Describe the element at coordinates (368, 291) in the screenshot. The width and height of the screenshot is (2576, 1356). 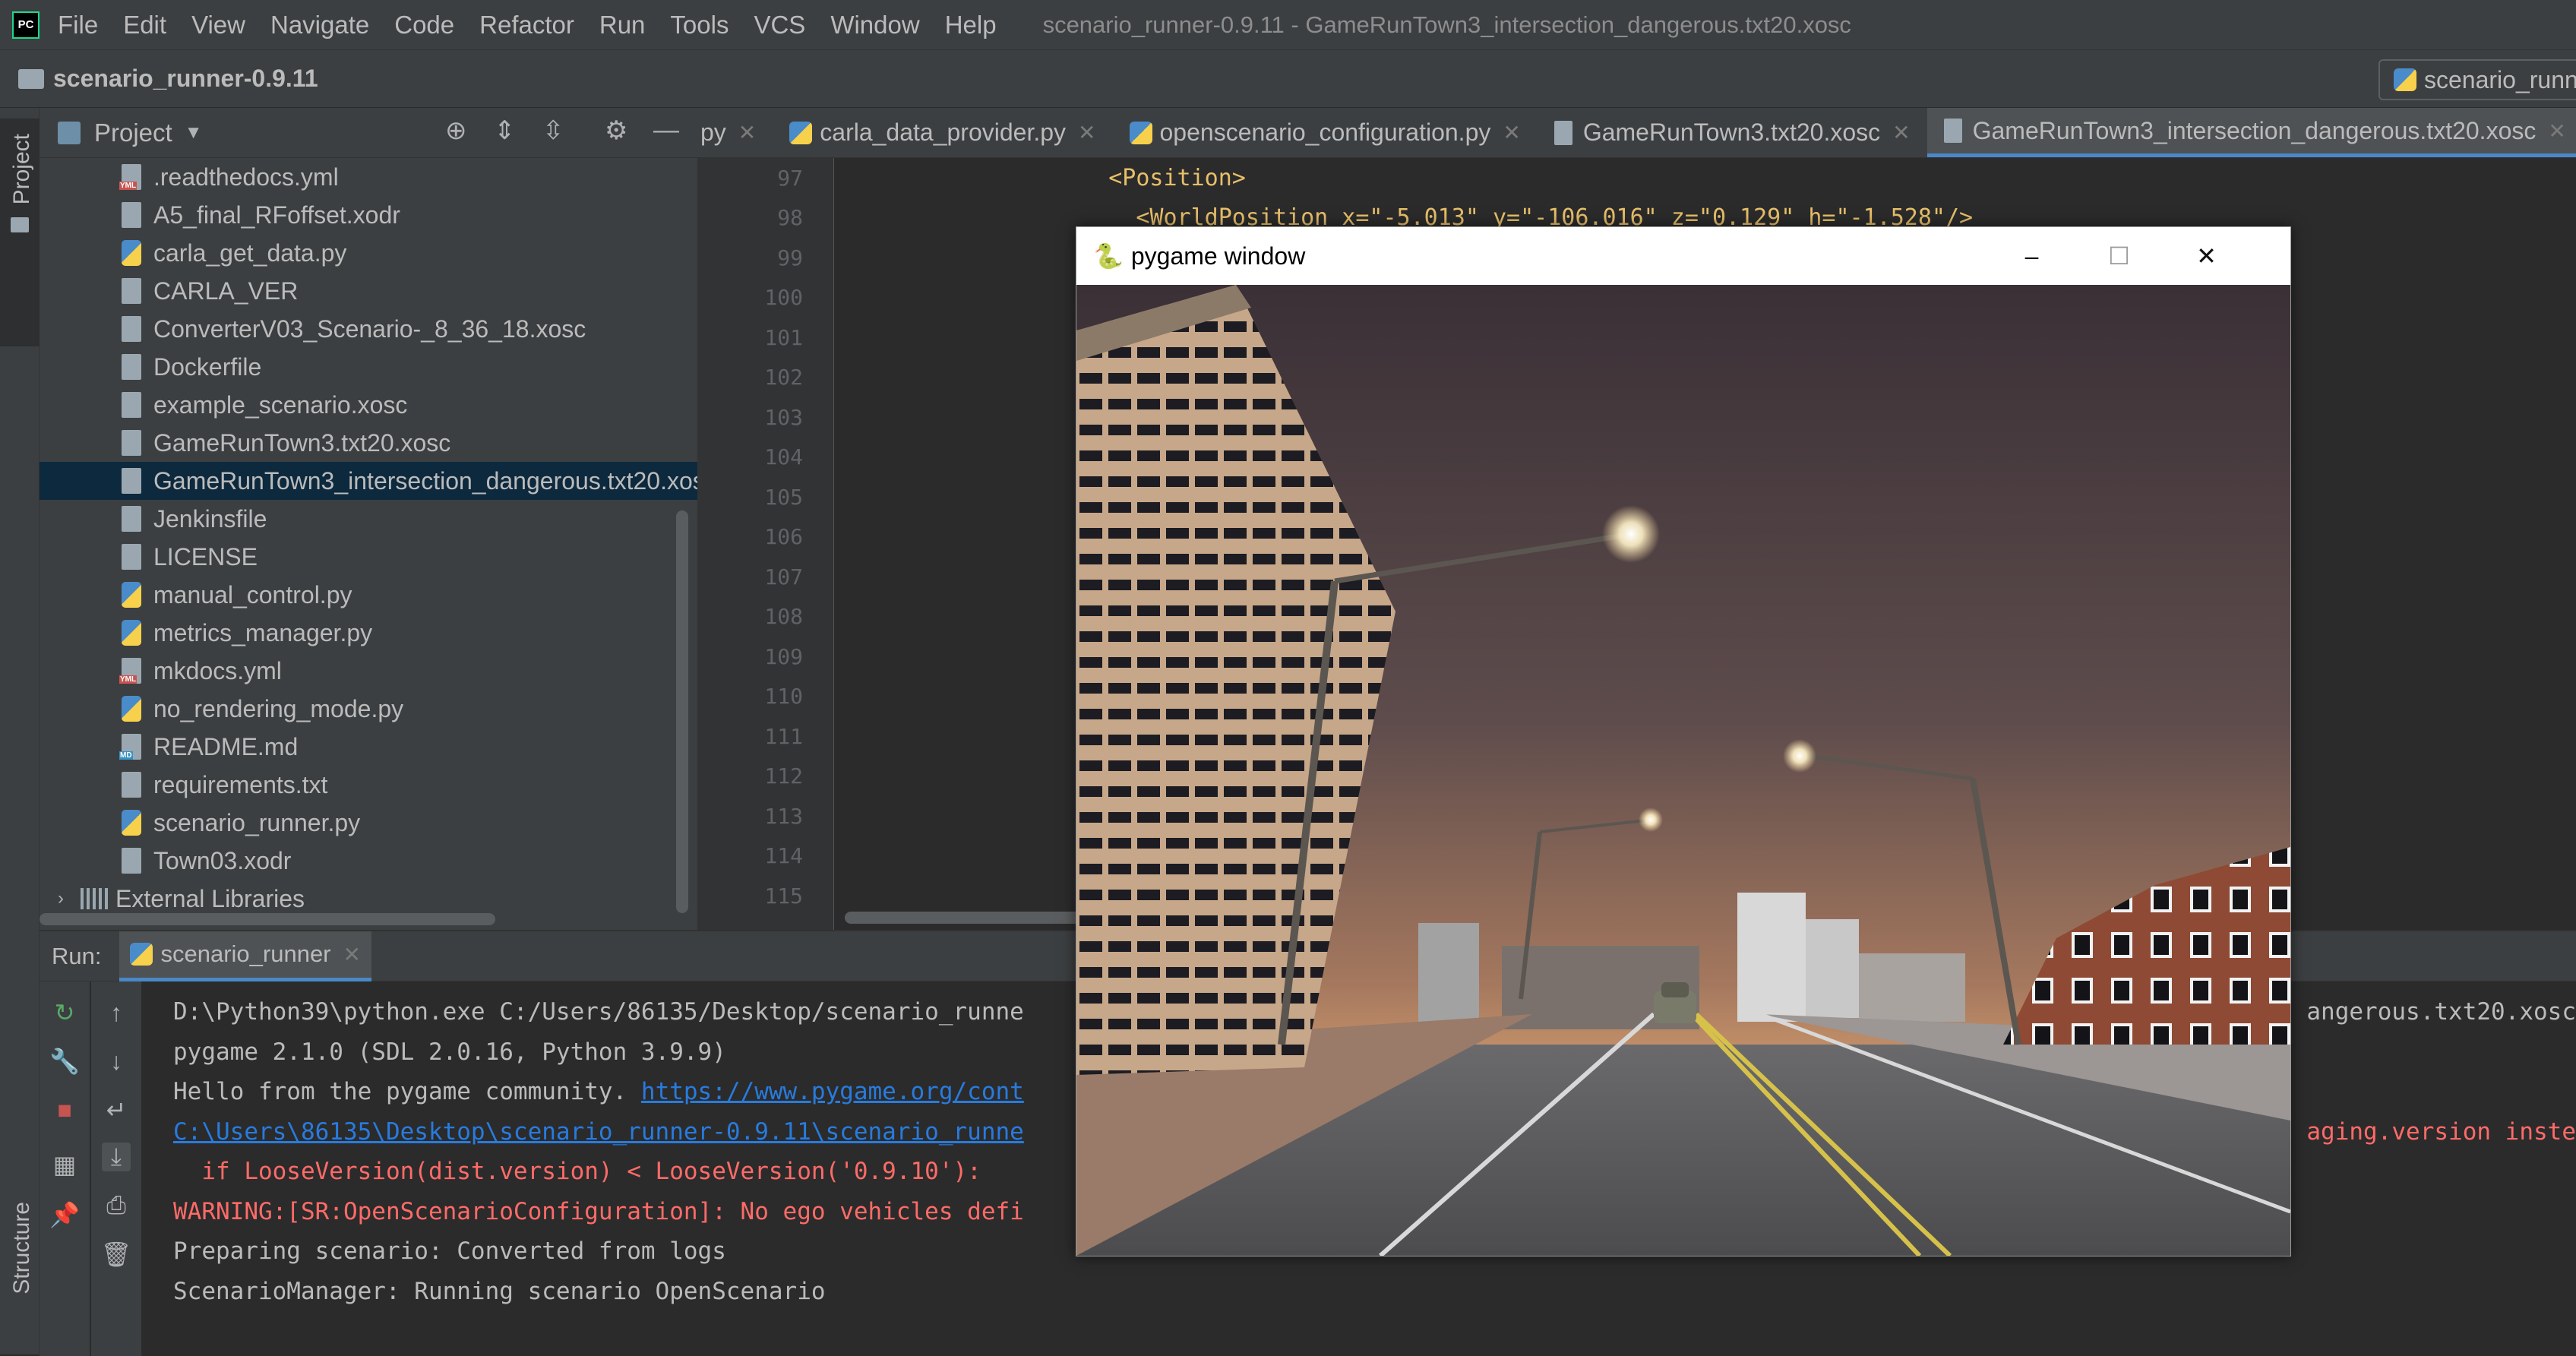
I see `tree-item: CARLA_VER` at that location.